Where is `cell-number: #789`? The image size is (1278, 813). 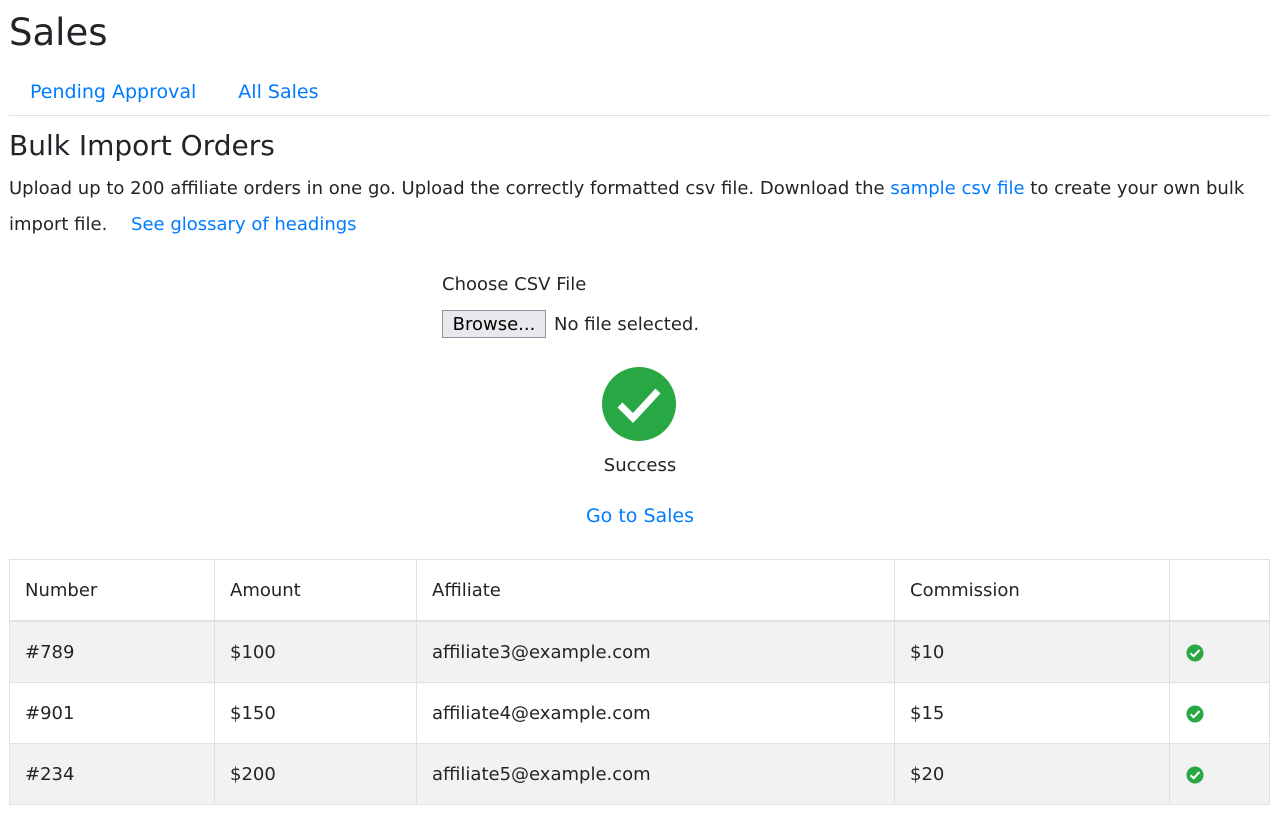
cell-number: #789 is located at coordinates (112, 651).